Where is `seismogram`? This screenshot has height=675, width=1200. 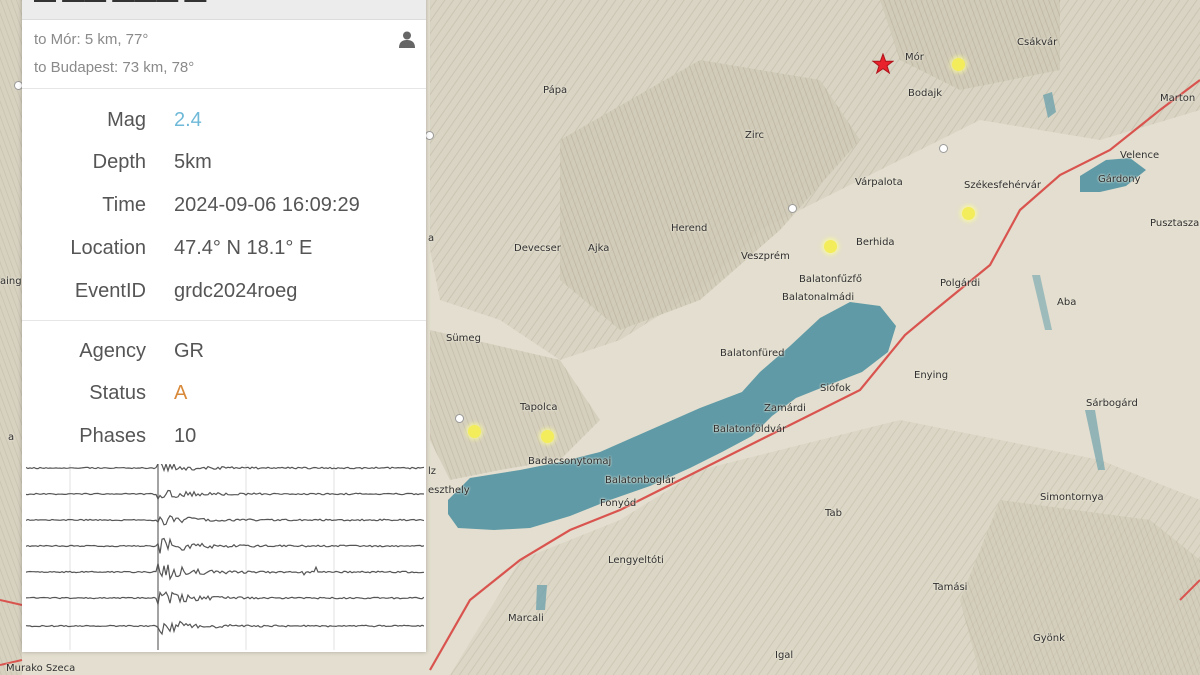 seismogram is located at coordinates (225, 557).